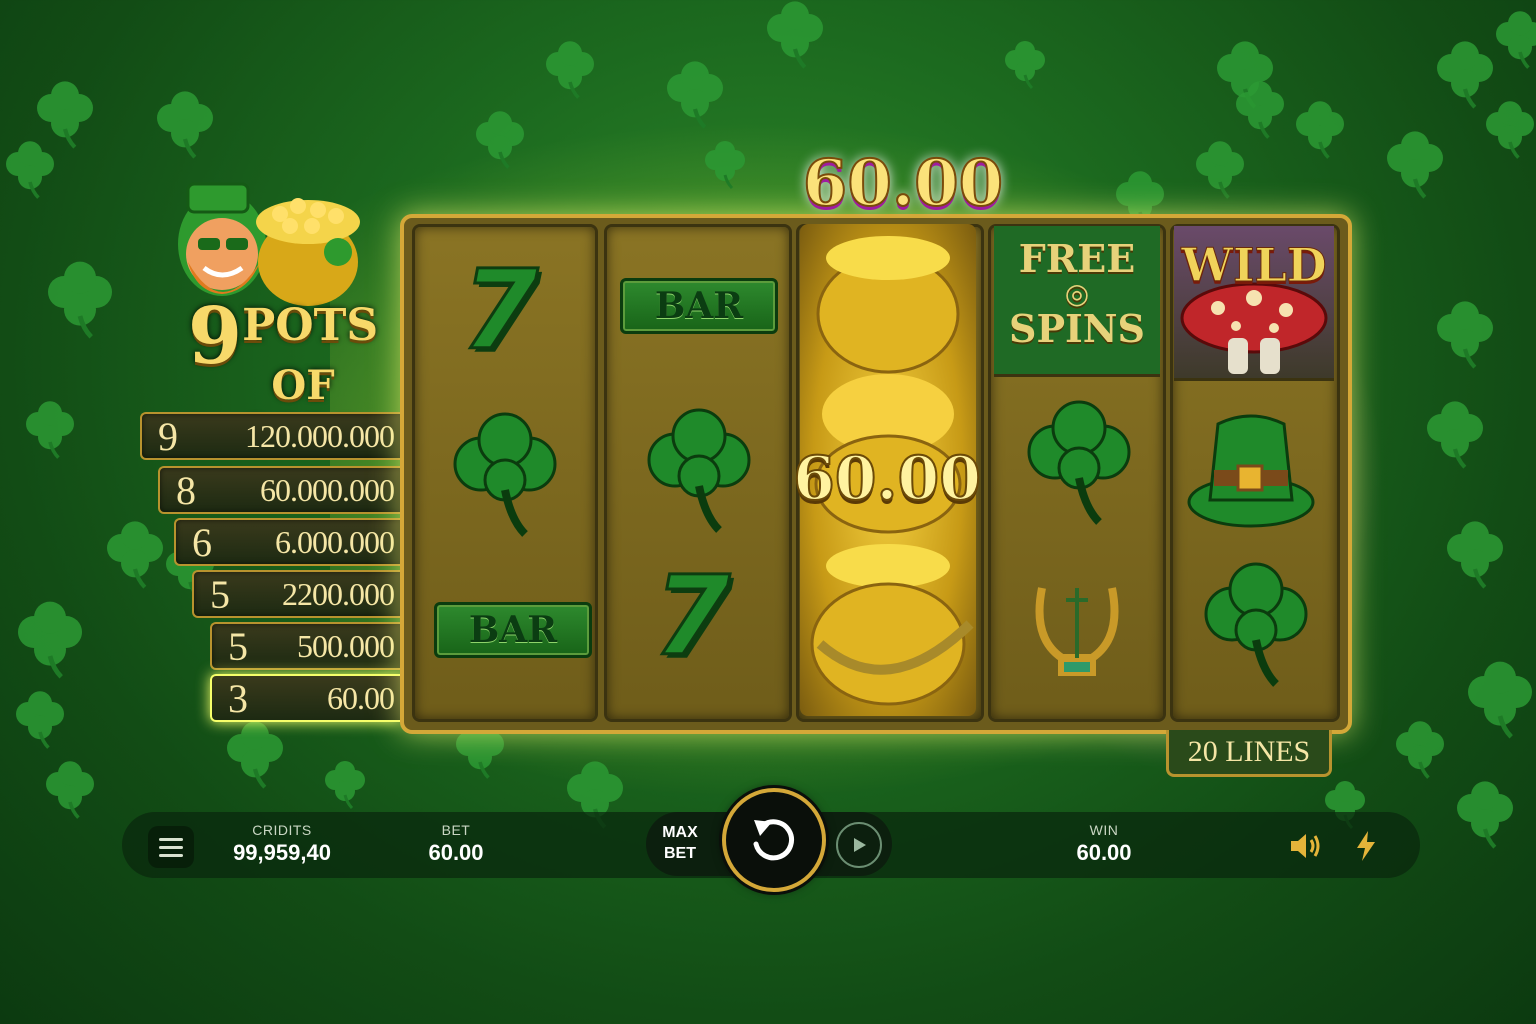 The width and height of the screenshot is (1536, 1024). What do you see at coordinates (320, 435) in the screenshot?
I see `jackpot-value: 120.000.000` at bounding box center [320, 435].